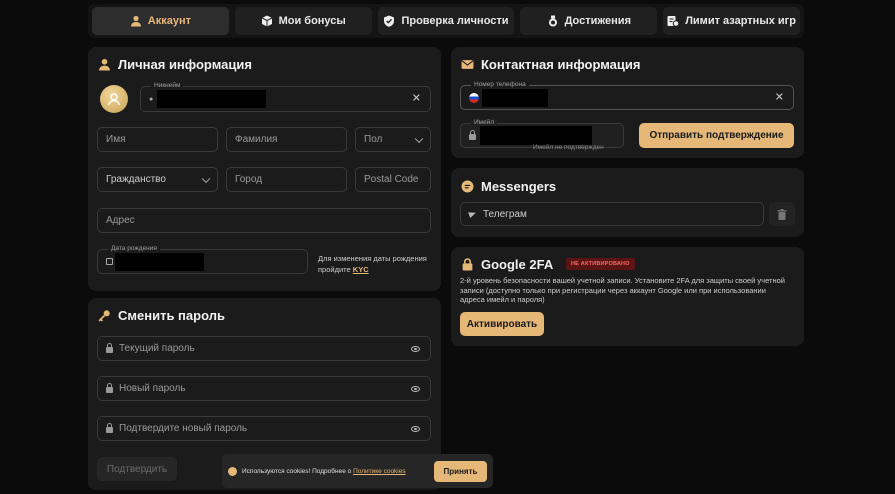 This screenshot has height=494, width=895. I want to click on last-name-input: Фамилия, so click(286, 139).